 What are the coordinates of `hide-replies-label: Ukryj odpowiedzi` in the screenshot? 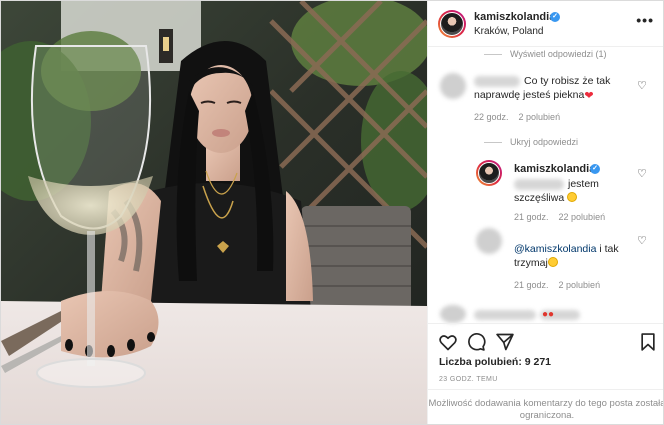 It's located at (544, 142).